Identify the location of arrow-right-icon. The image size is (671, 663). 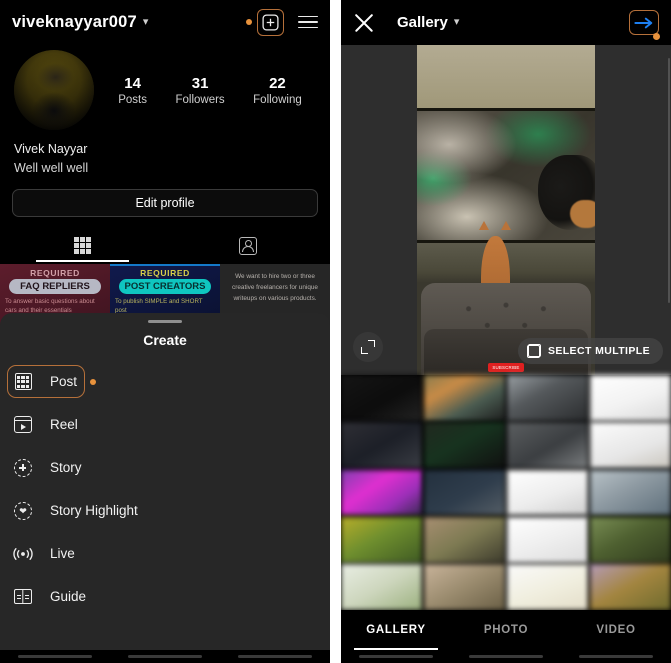
(643, 22).